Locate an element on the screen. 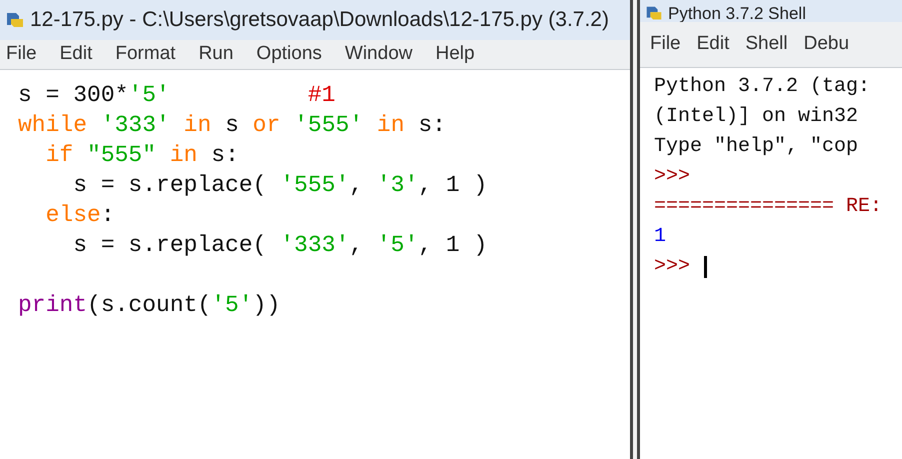 The width and height of the screenshot is (902, 459). code-line: s = 300*'5' #1 is located at coordinates (177, 95).